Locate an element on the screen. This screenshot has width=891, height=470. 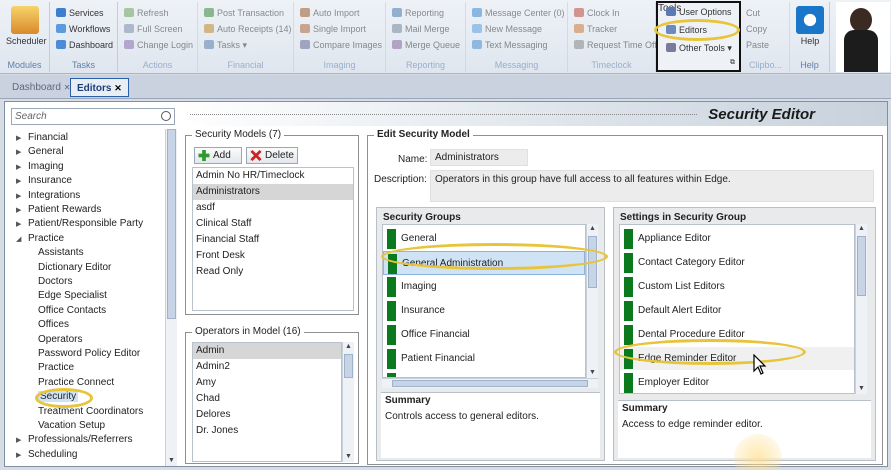
tree-item-financial: ▶ Financial is located at coordinates (42, 138).